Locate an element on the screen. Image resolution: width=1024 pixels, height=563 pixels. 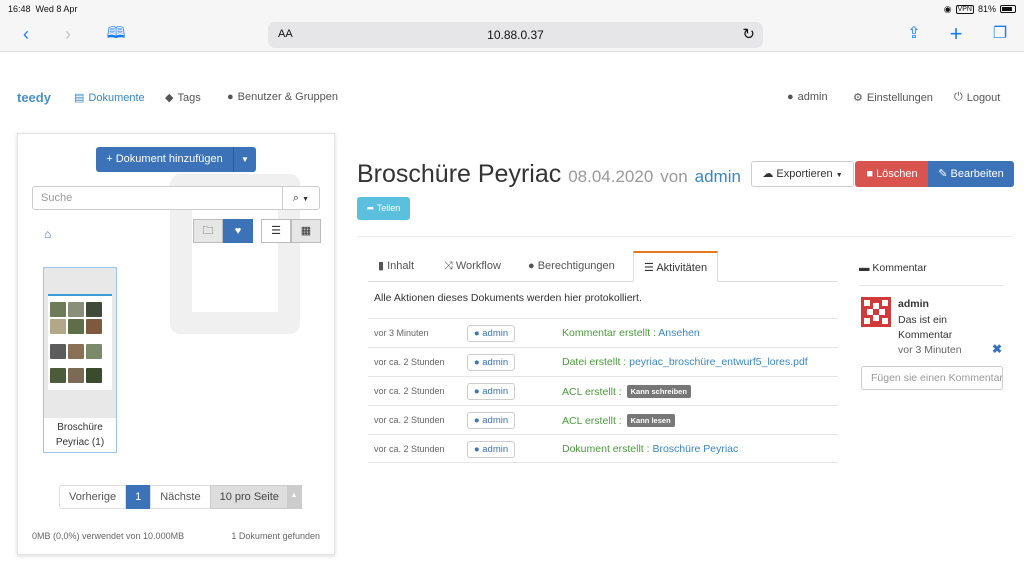
comment-time: vor 3 Minuten is located at coordinates (930, 350).